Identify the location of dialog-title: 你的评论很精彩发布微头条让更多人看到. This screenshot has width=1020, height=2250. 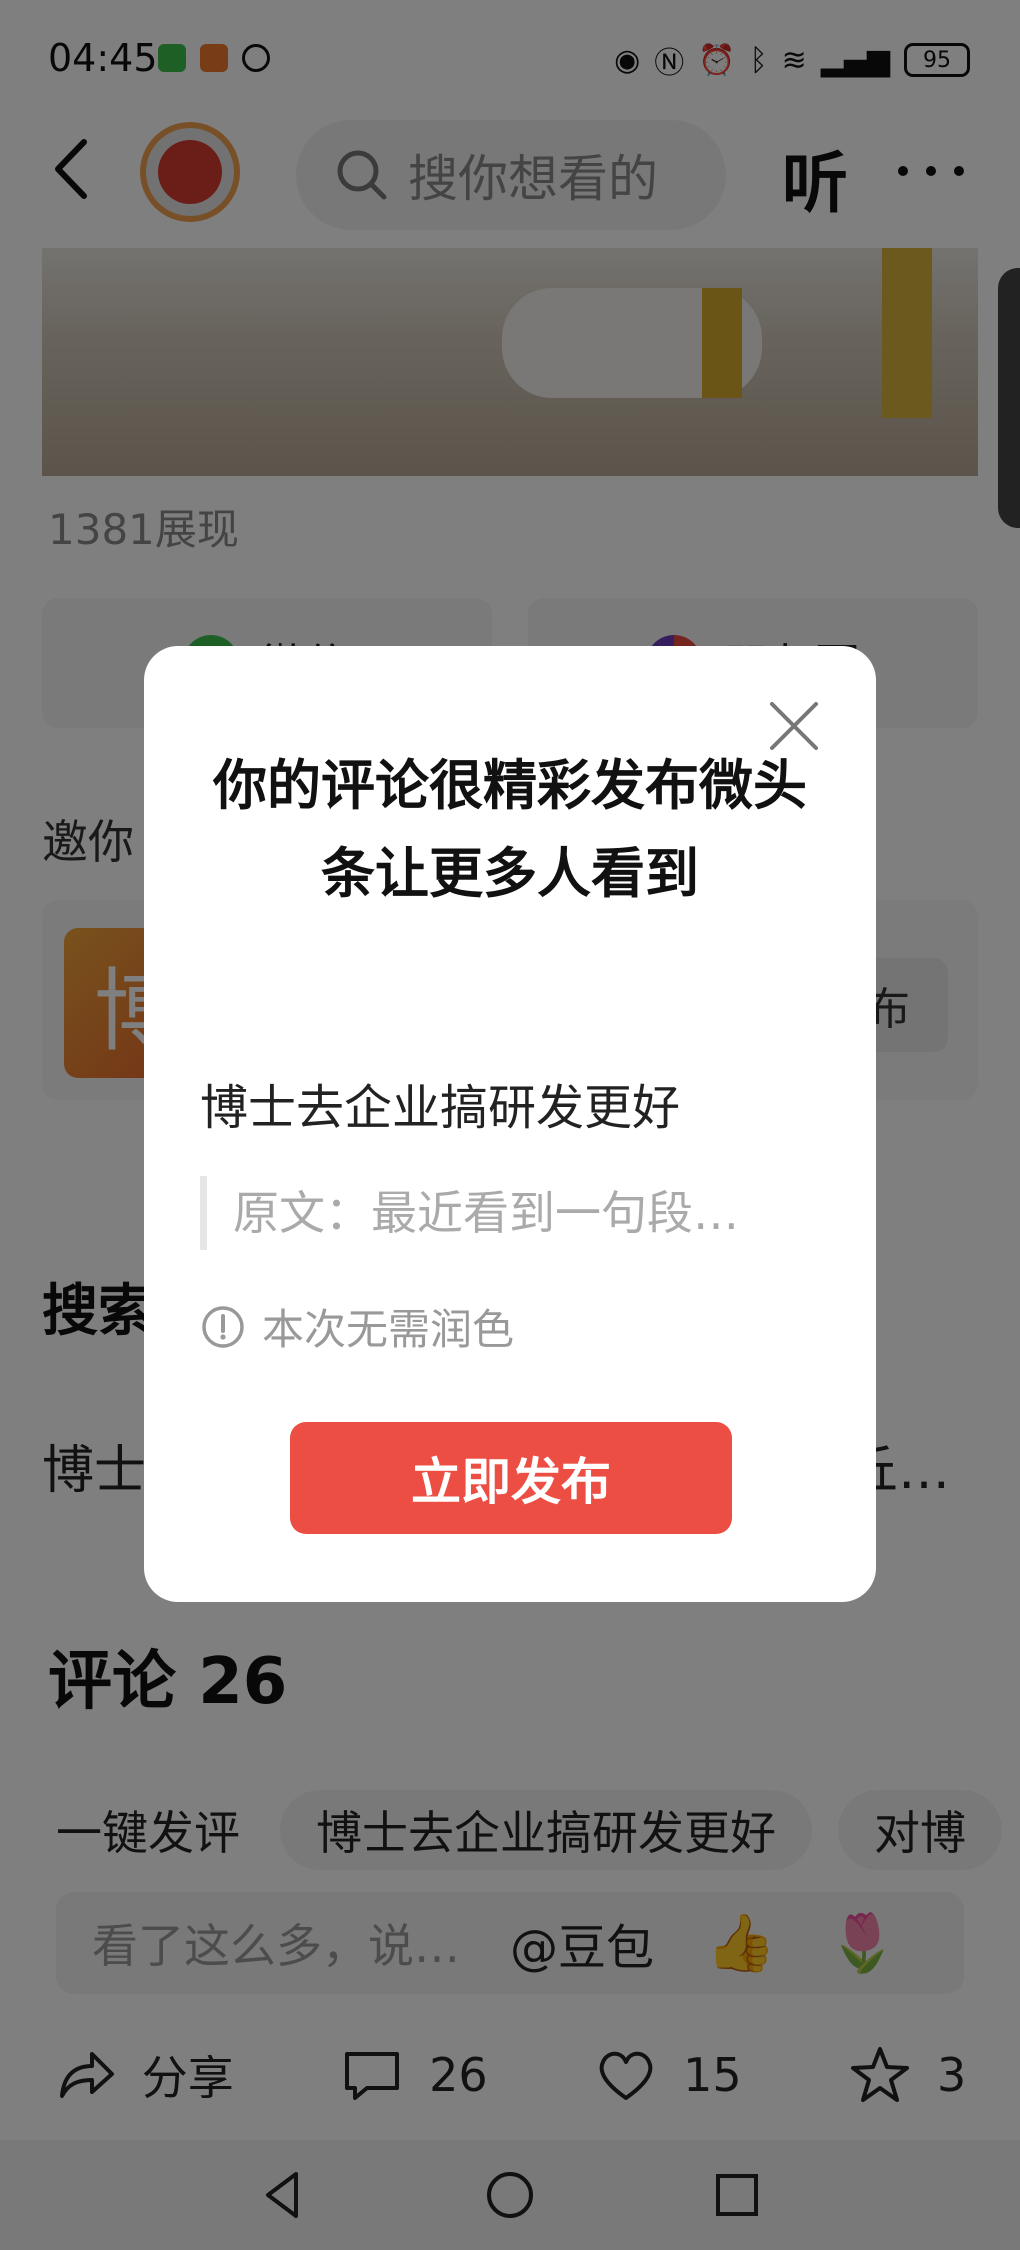
(510, 829).